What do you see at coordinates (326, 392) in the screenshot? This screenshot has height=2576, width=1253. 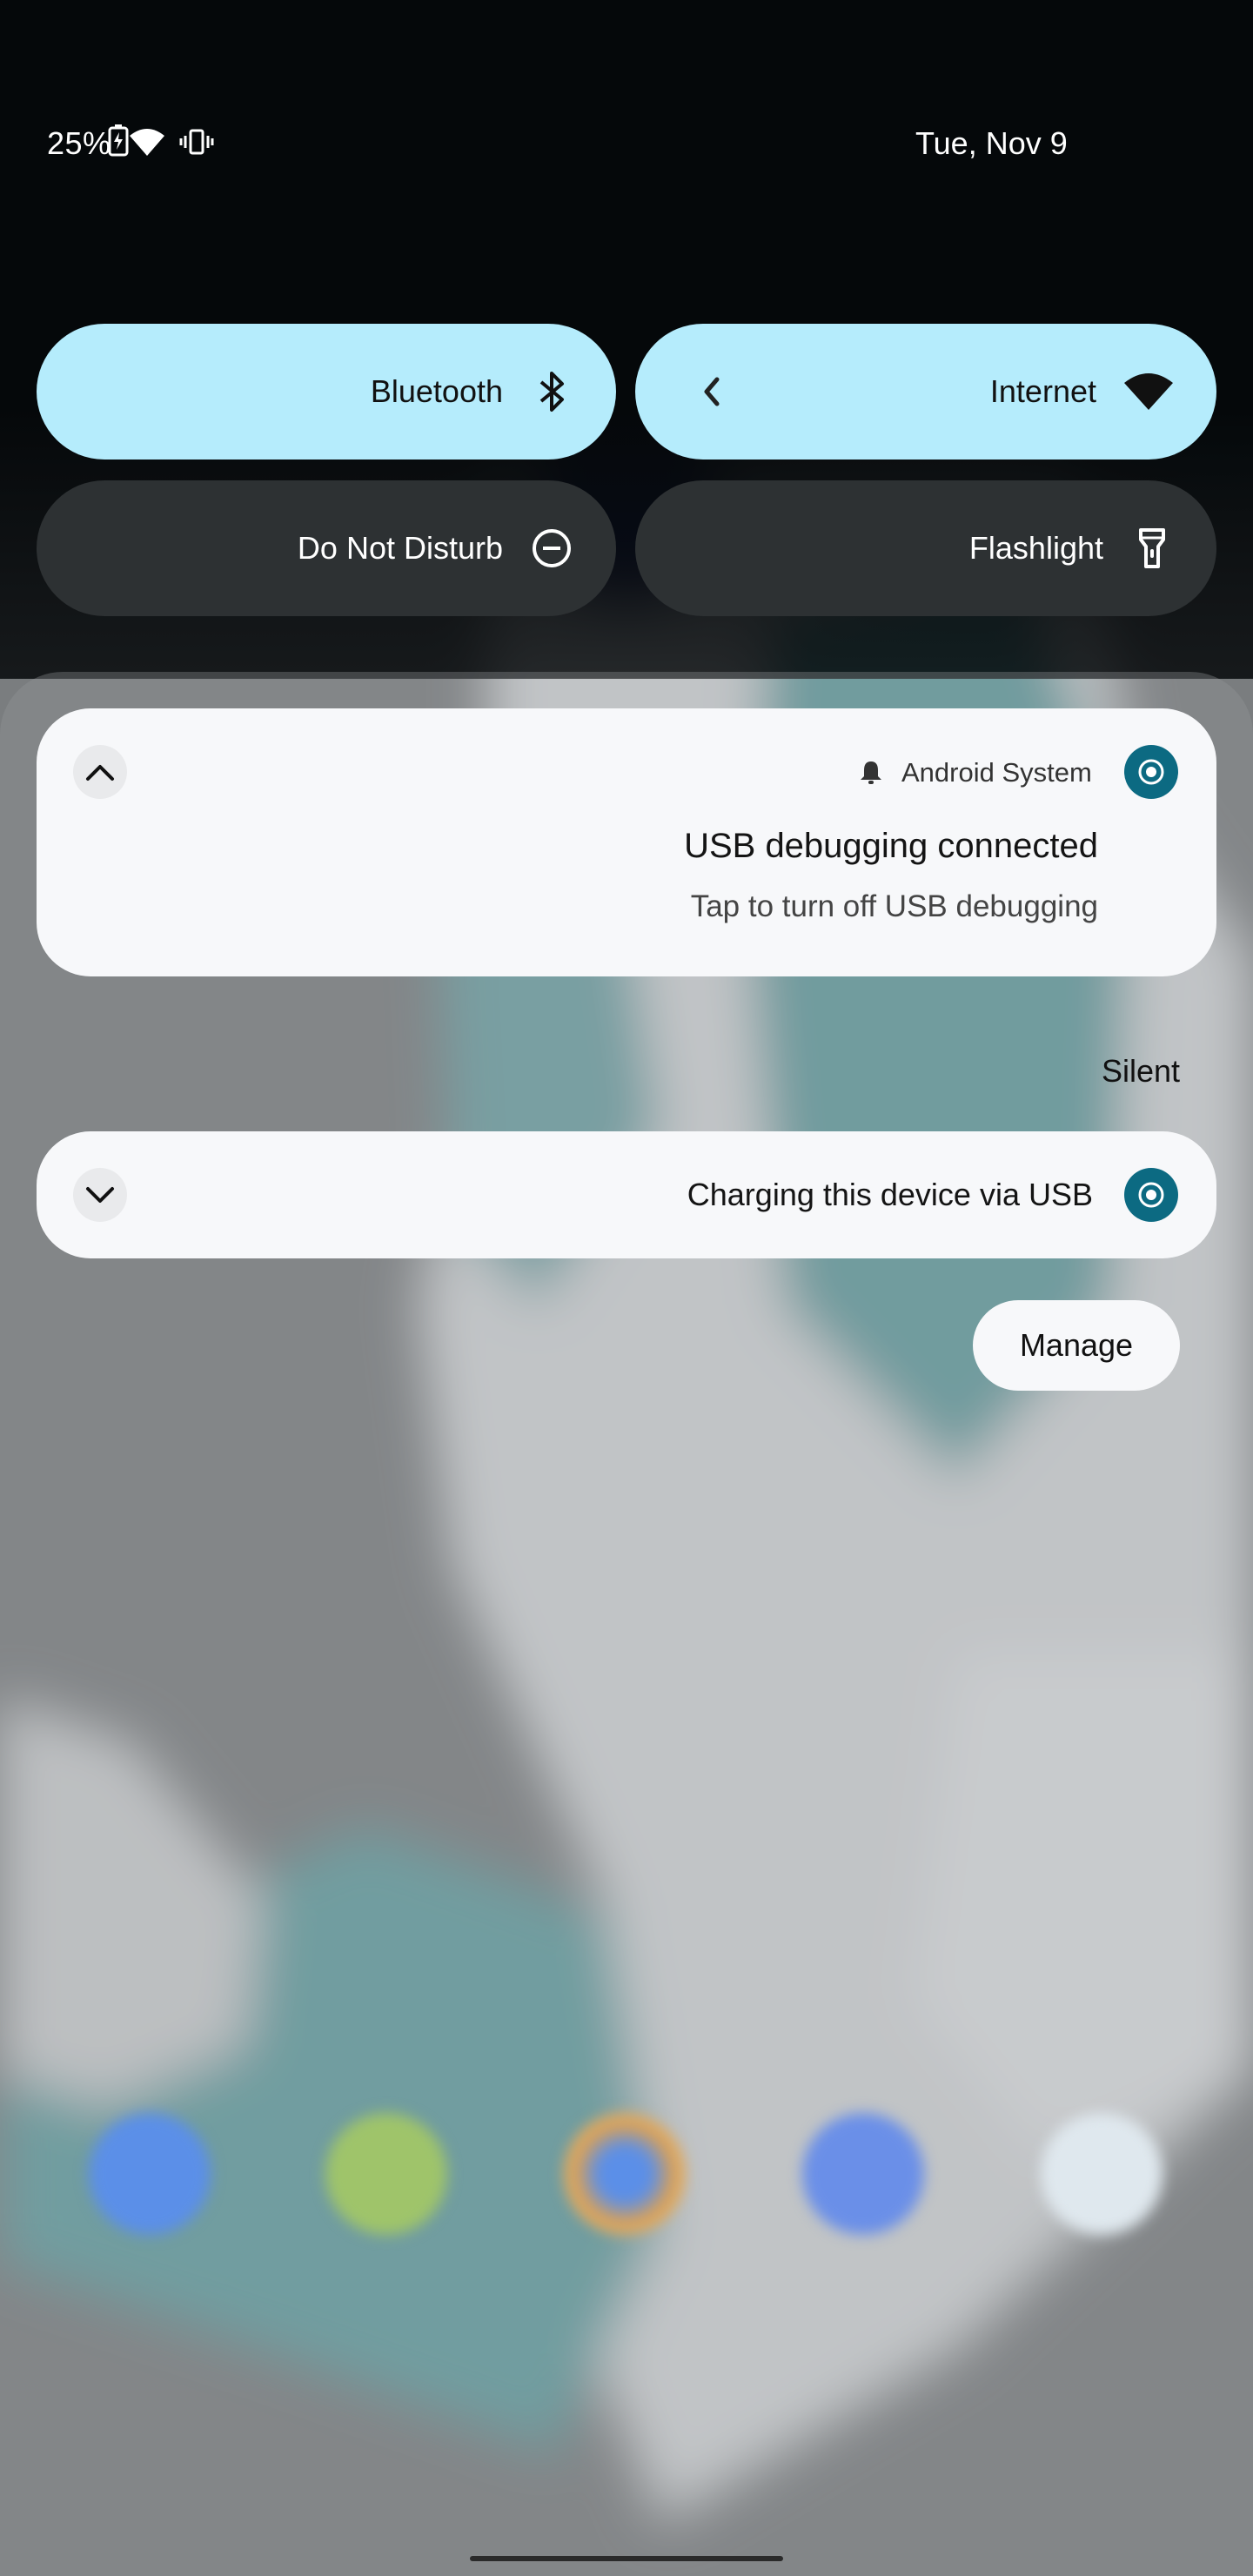 I see `tile-bluetooth: Bluetooth` at bounding box center [326, 392].